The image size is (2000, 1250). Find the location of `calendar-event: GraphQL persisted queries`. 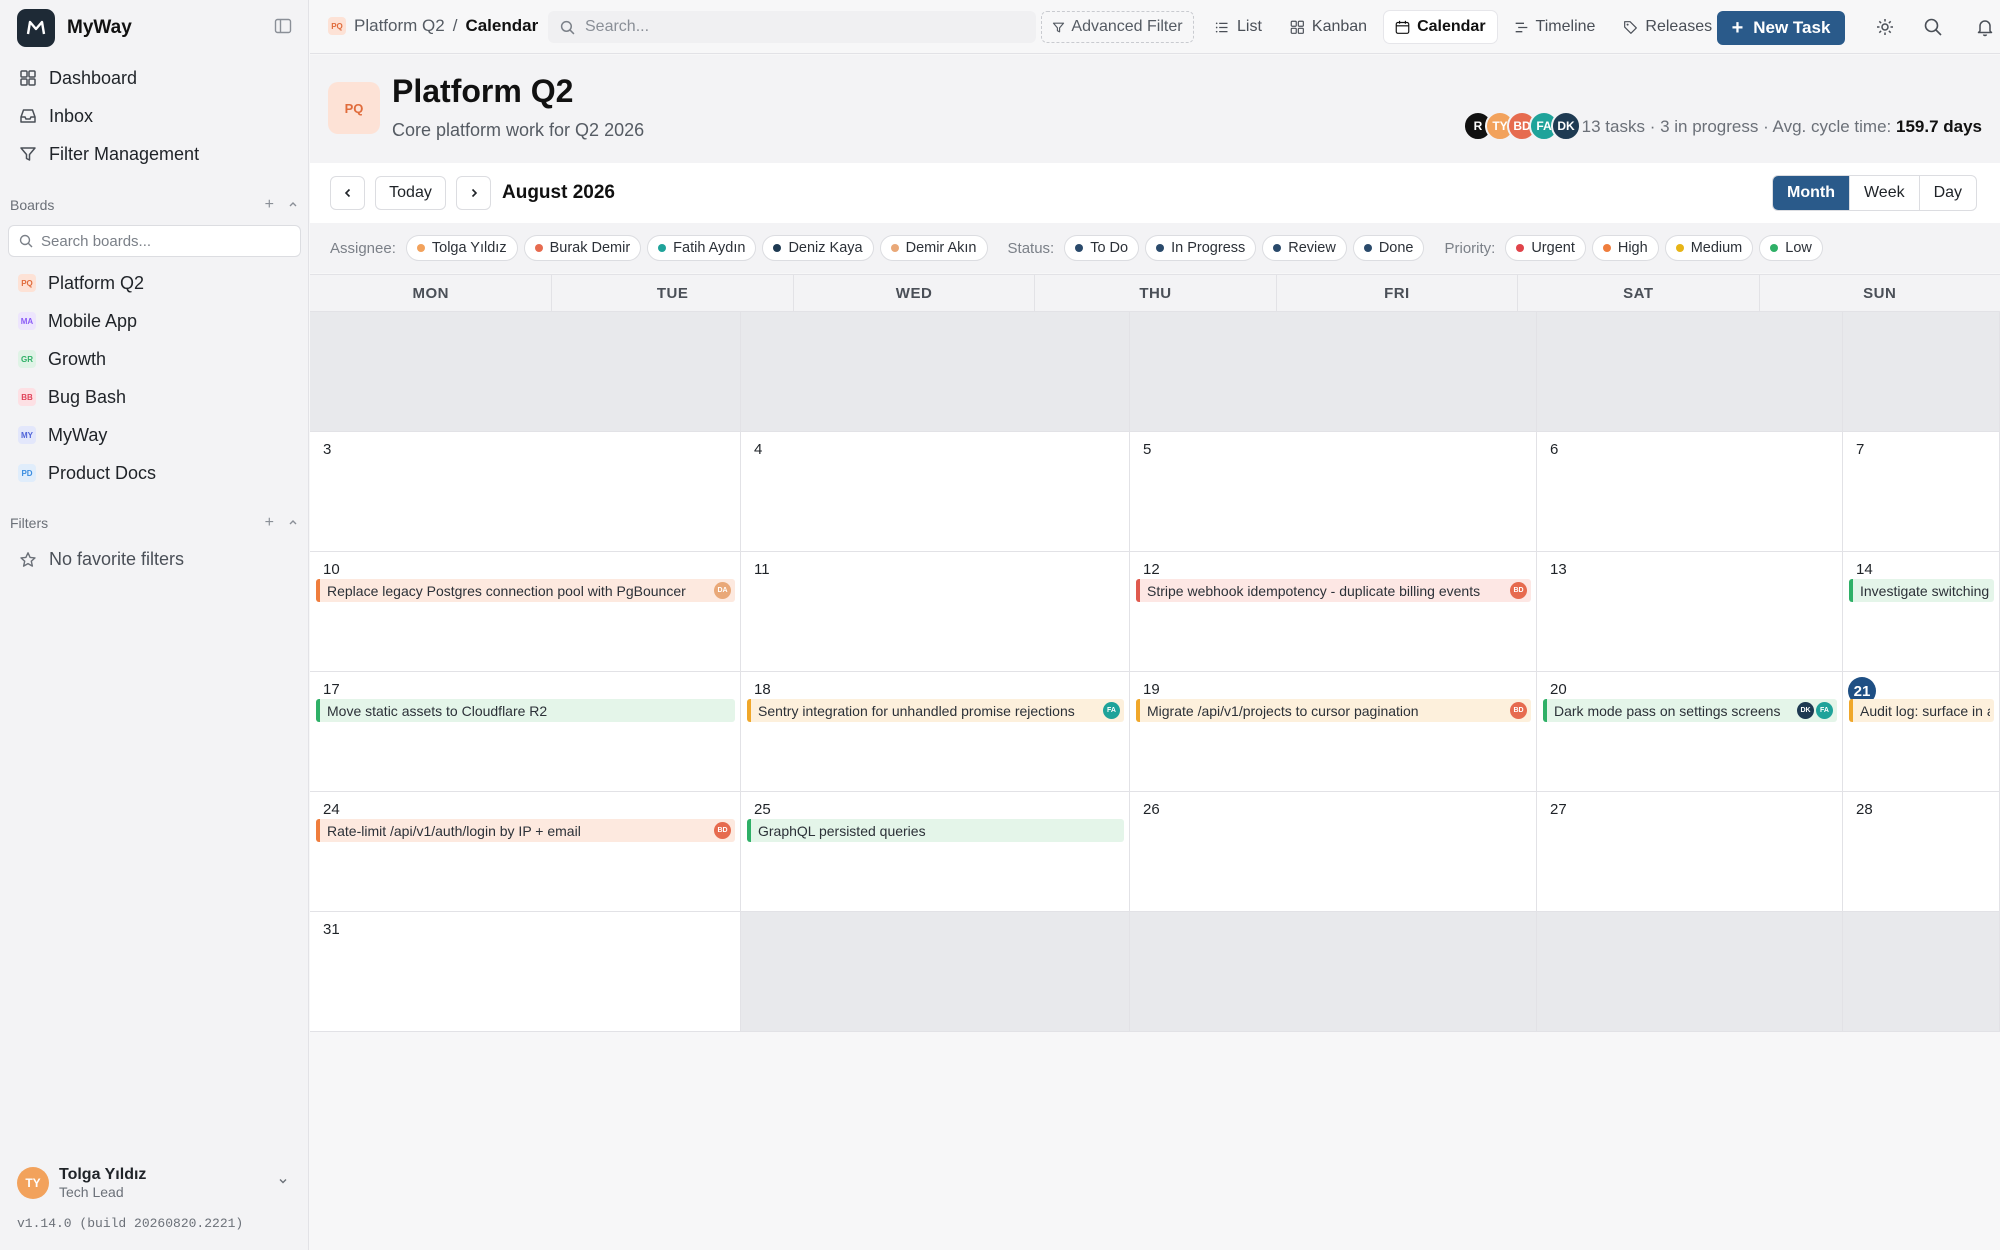

calendar-event: GraphQL persisted queries is located at coordinates (935, 830).